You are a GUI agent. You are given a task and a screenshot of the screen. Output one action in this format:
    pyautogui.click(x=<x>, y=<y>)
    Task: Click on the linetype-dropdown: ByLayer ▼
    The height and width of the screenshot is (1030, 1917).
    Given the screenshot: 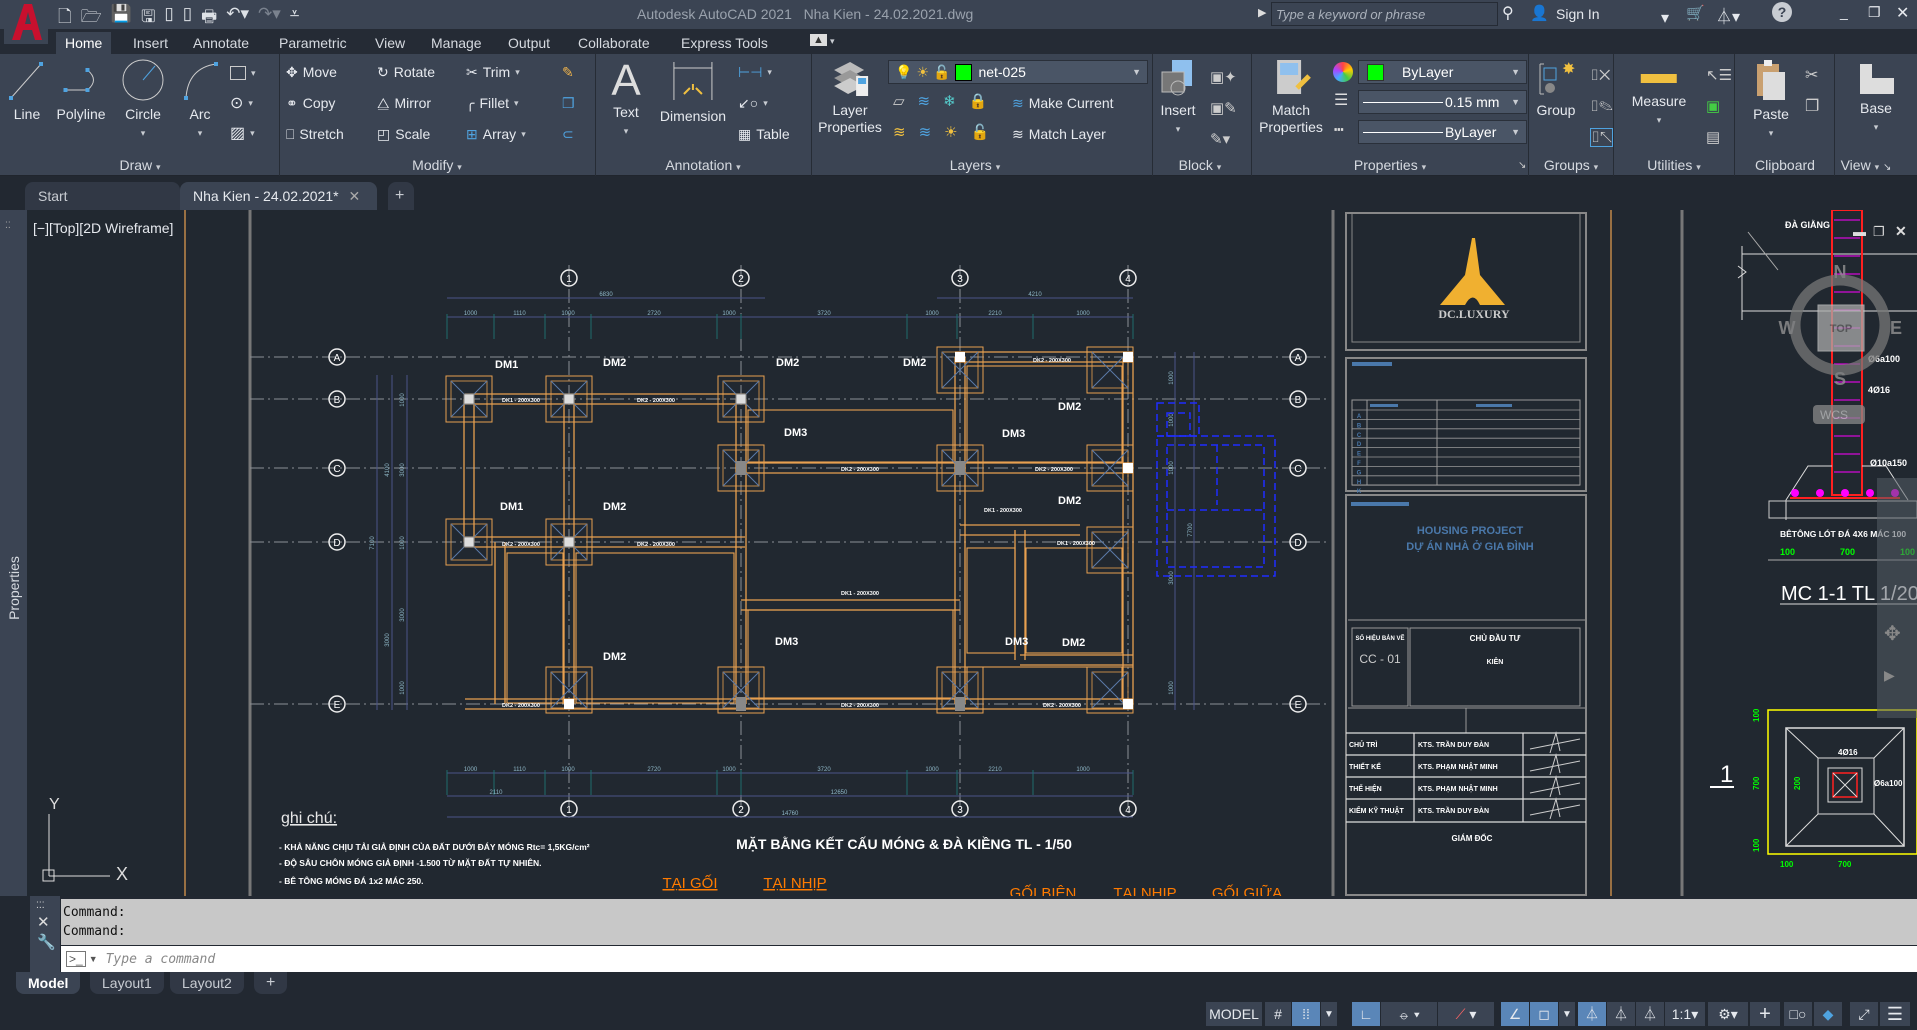 What is the action you would take?
    pyautogui.click(x=1442, y=132)
    